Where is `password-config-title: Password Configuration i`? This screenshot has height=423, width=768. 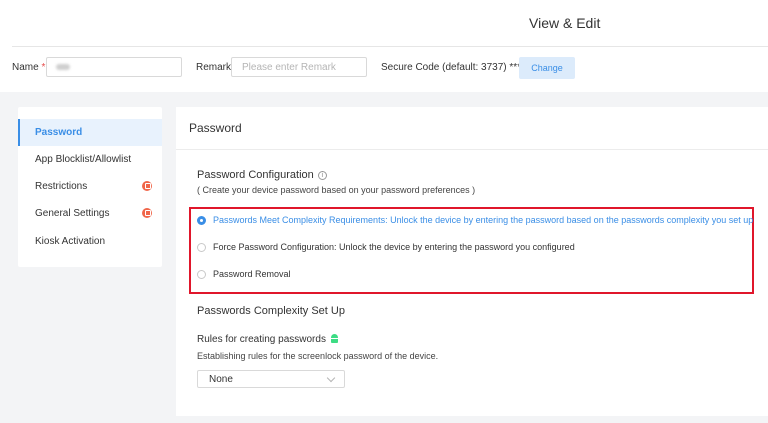
password-config-title: Password Configuration i is located at coordinates (262, 175).